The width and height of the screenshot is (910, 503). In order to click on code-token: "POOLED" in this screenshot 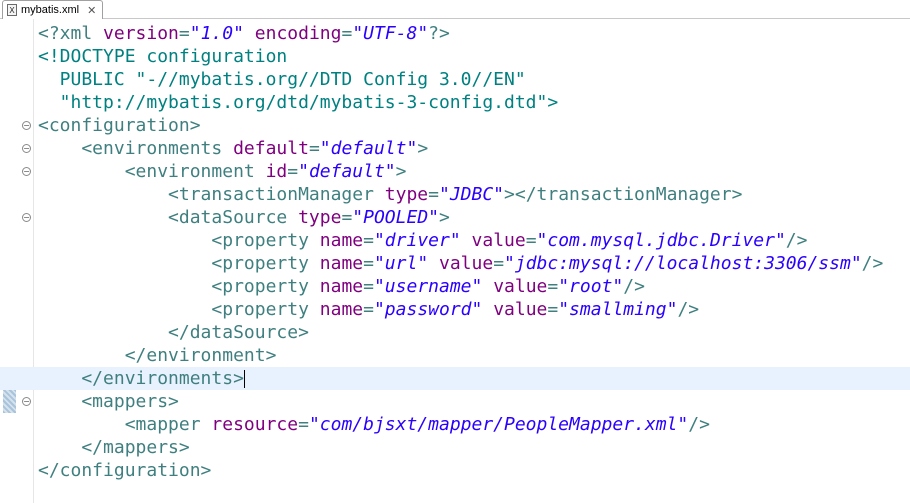, I will do `click(395, 217)`.